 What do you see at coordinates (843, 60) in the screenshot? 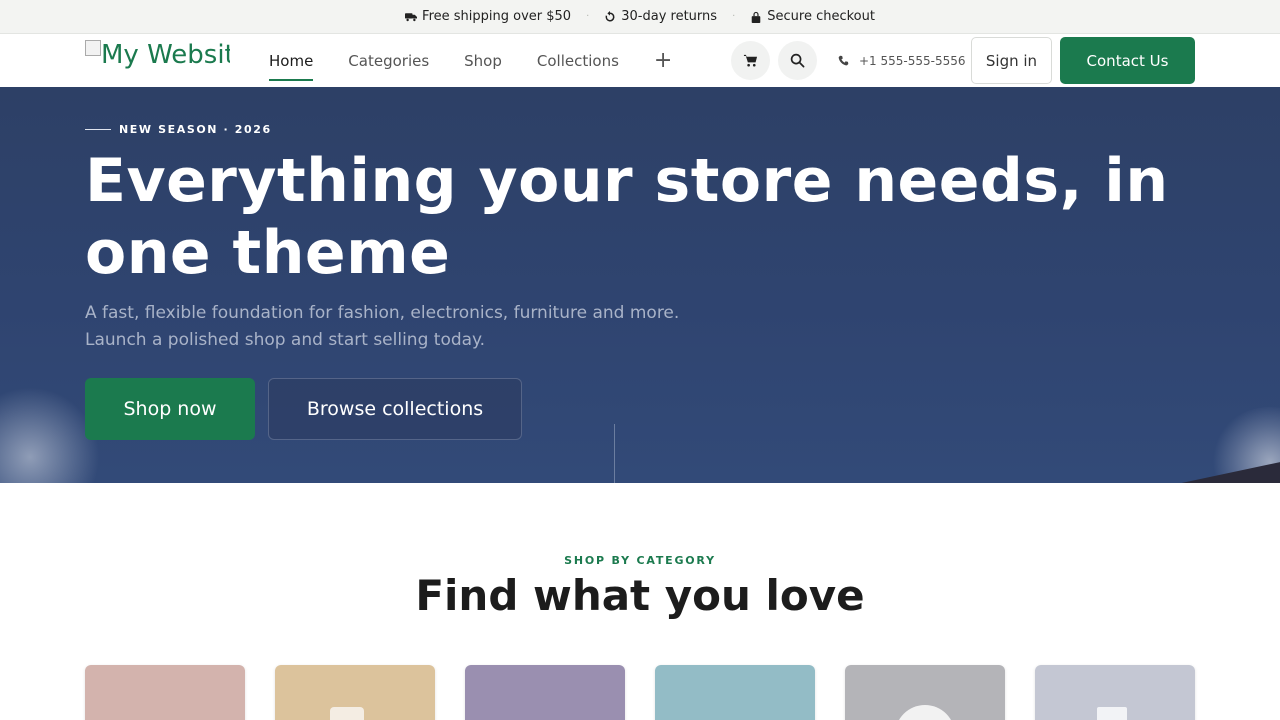
I see `phone-icon` at bounding box center [843, 60].